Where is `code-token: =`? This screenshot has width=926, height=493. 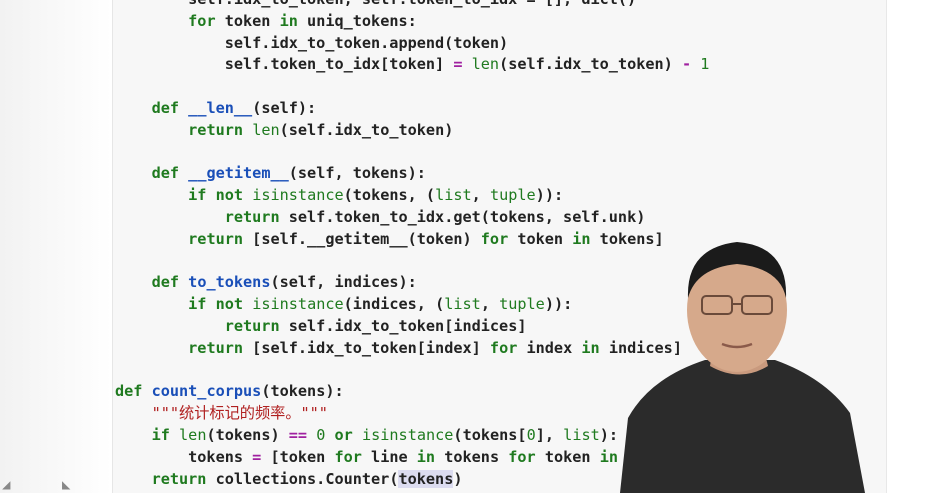
code-token: = is located at coordinates (257, 456).